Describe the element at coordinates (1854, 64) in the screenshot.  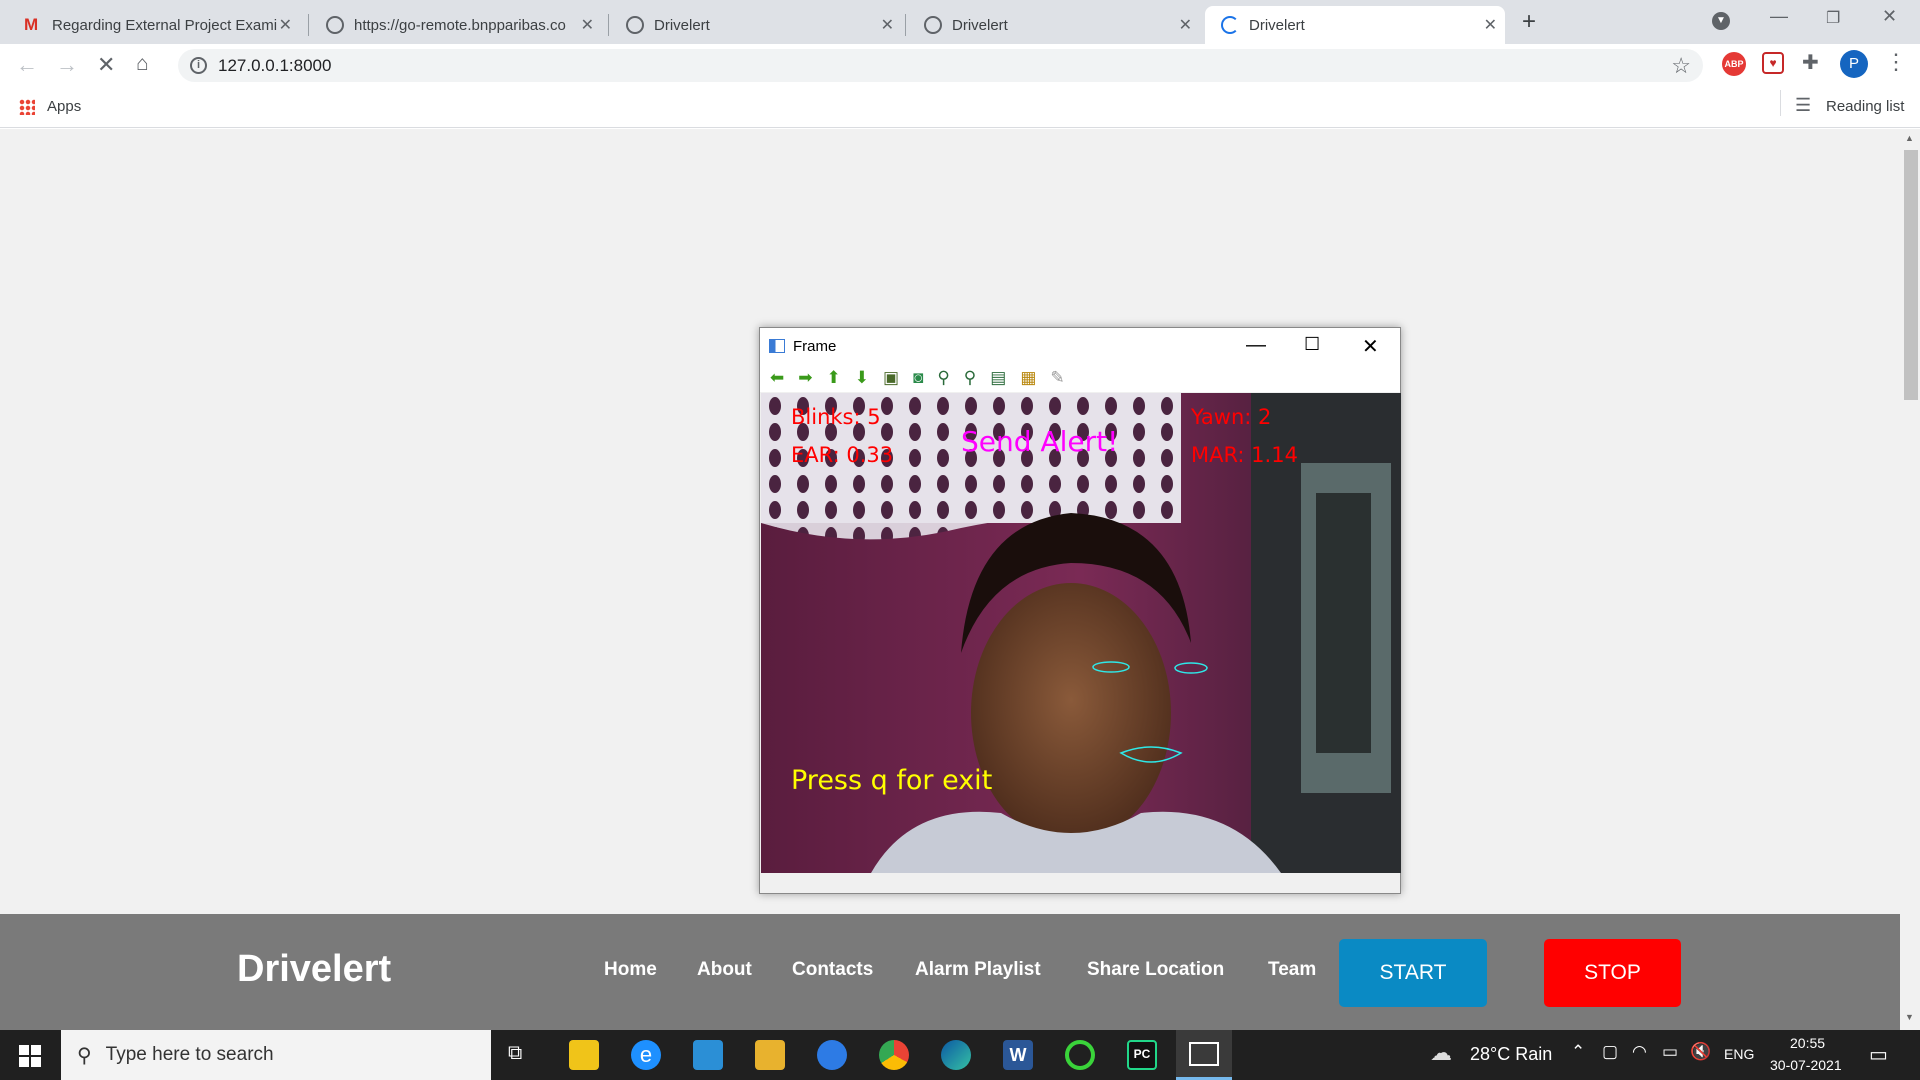
I see `profile-avatar: P` at that location.